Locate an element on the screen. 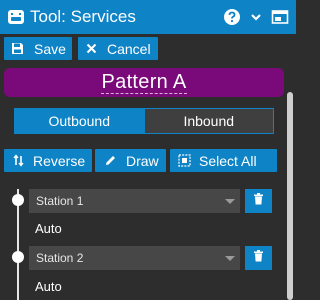 The width and height of the screenshot is (320, 300). reverse-button: Reverse is located at coordinates (48, 160).